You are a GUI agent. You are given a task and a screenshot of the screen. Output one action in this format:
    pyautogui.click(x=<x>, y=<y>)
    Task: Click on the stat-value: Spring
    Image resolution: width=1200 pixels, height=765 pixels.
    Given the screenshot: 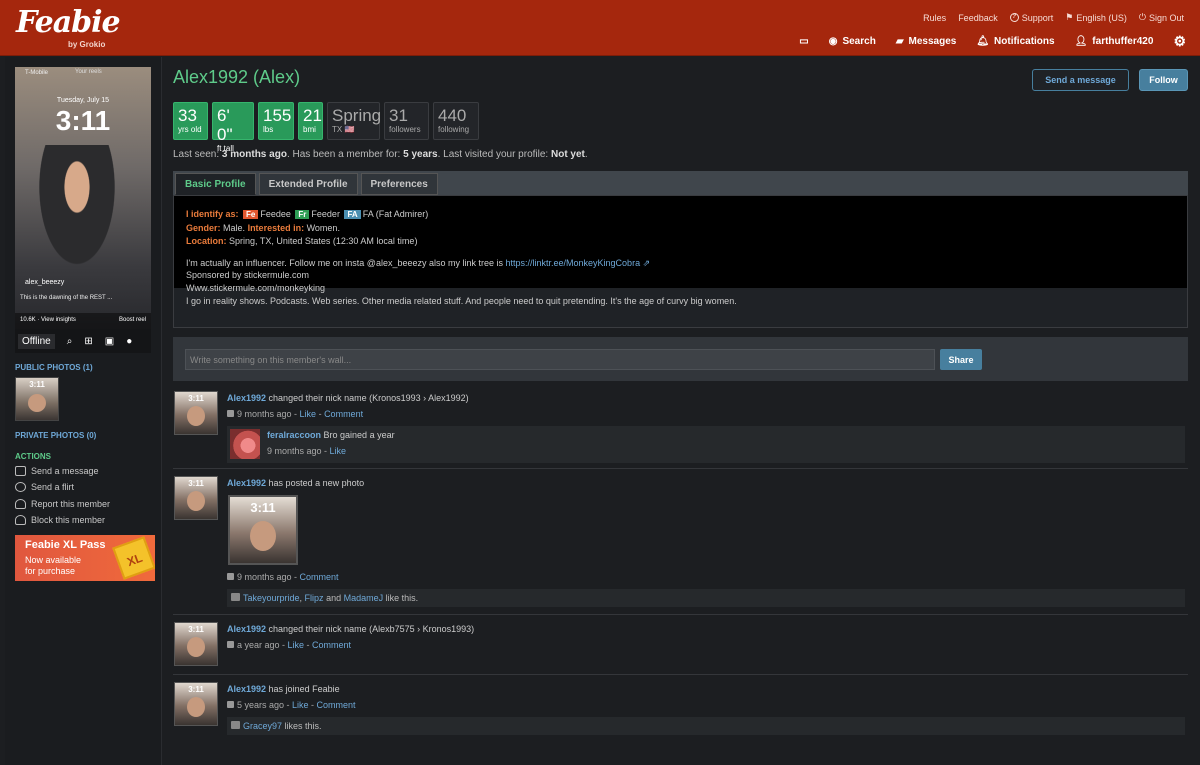 What is the action you would take?
    pyautogui.click(x=357, y=115)
    